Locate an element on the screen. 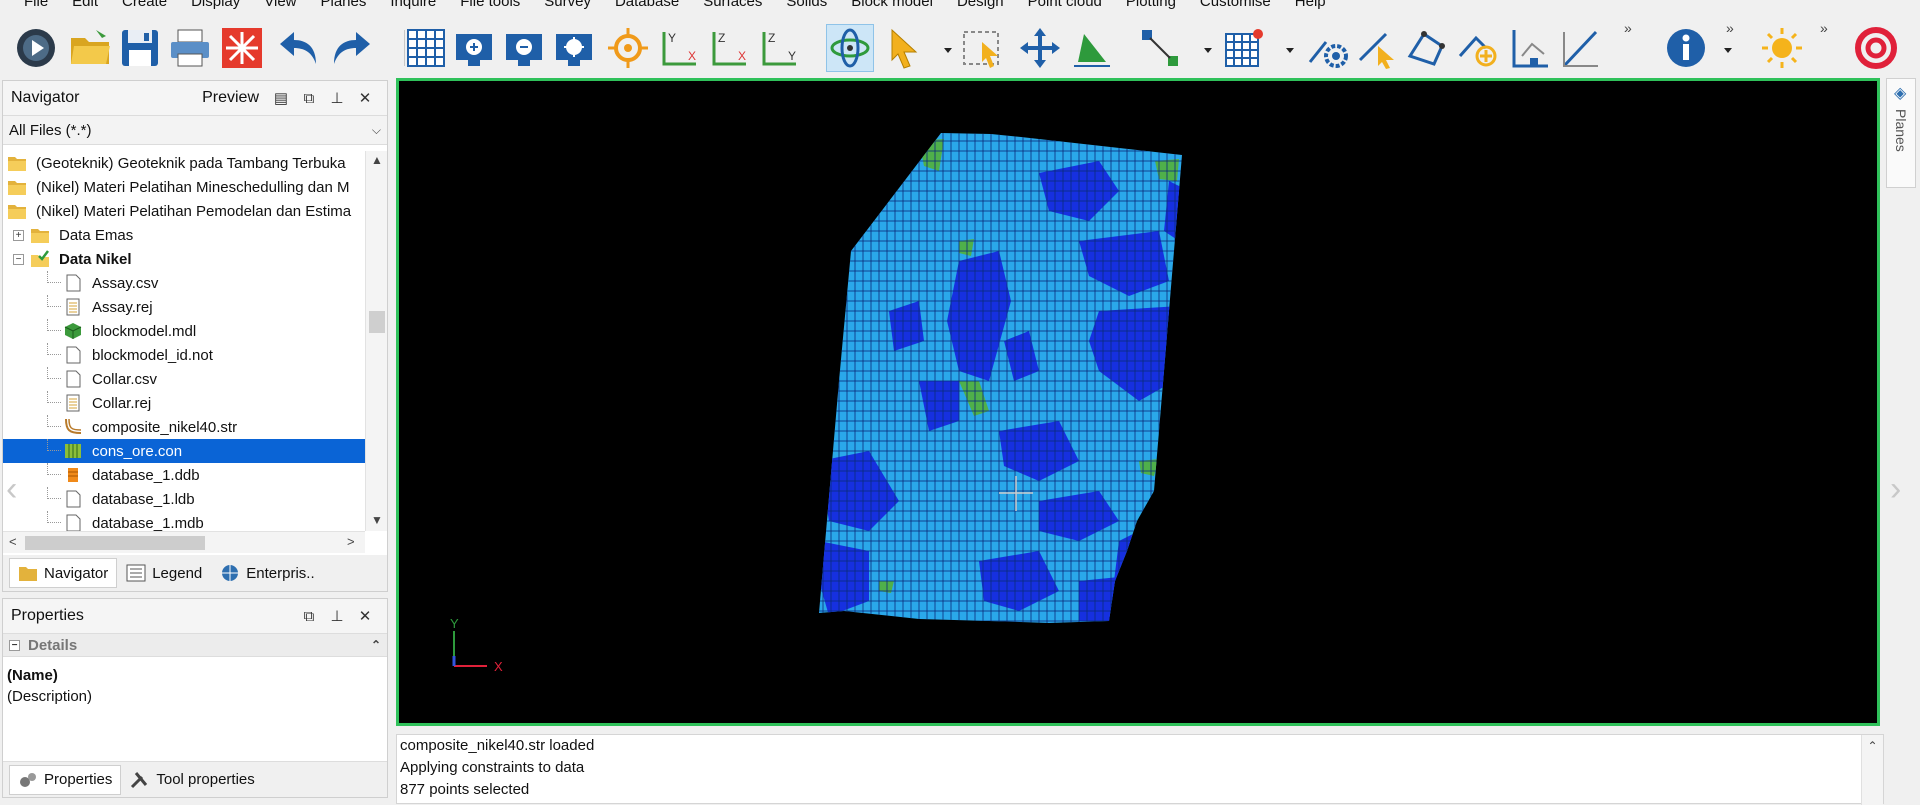  triangle-icon is located at coordinates (1092, 48).